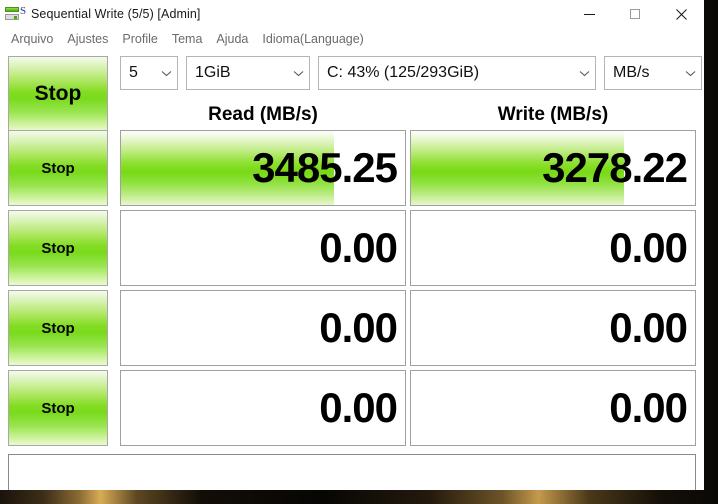 This screenshot has height=504, width=718. Describe the element at coordinates (133, 72) in the screenshot. I see `test-count-value: 5` at that location.